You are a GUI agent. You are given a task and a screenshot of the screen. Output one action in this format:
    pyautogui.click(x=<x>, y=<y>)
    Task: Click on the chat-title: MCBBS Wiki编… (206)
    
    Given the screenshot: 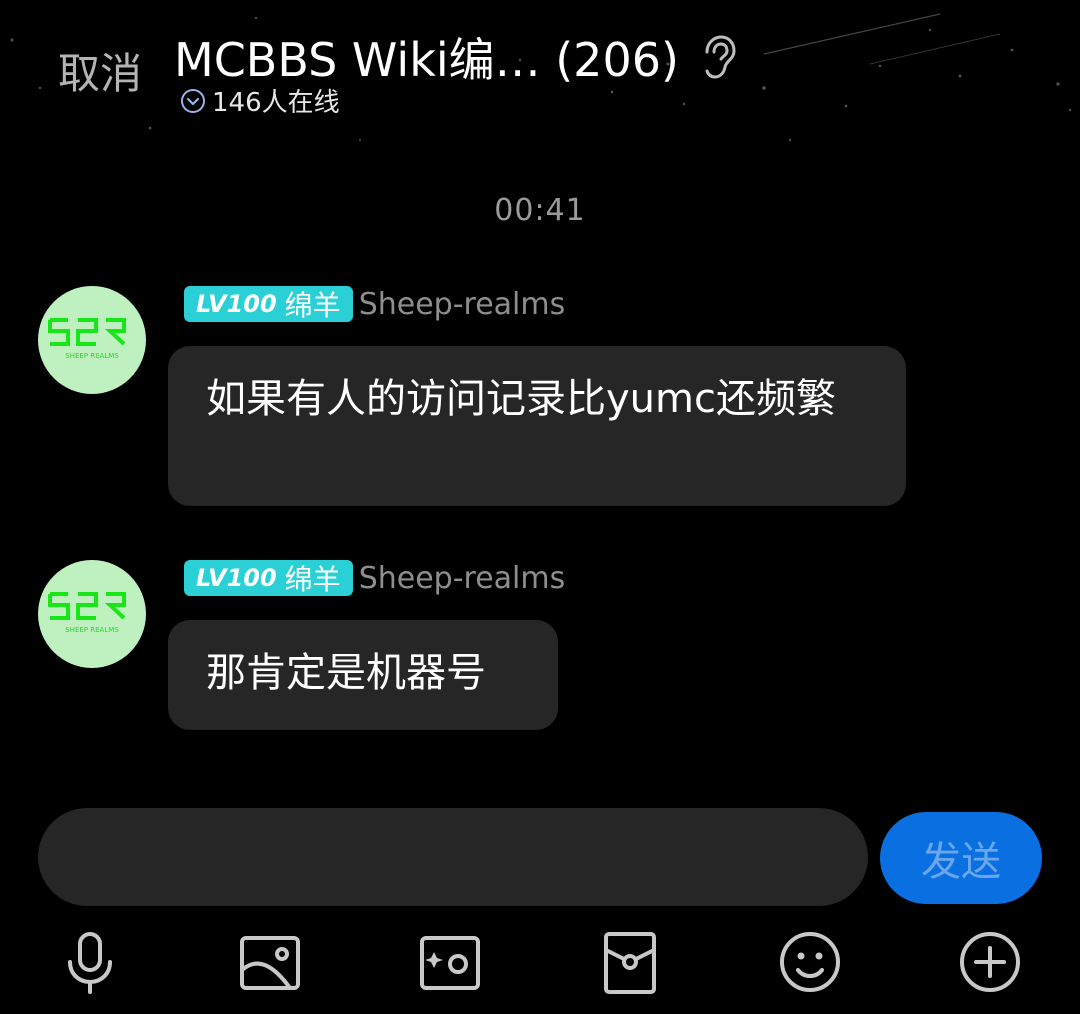 What is the action you would take?
    pyautogui.click(x=426, y=57)
    